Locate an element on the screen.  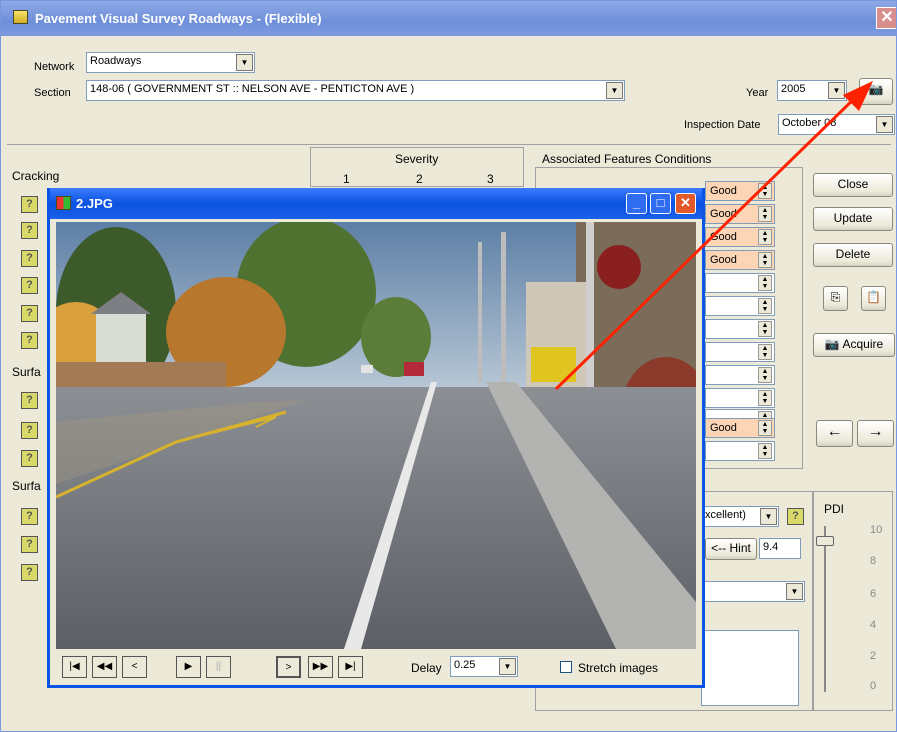
pdi-label: PDI is located at coordinates (834, 509).